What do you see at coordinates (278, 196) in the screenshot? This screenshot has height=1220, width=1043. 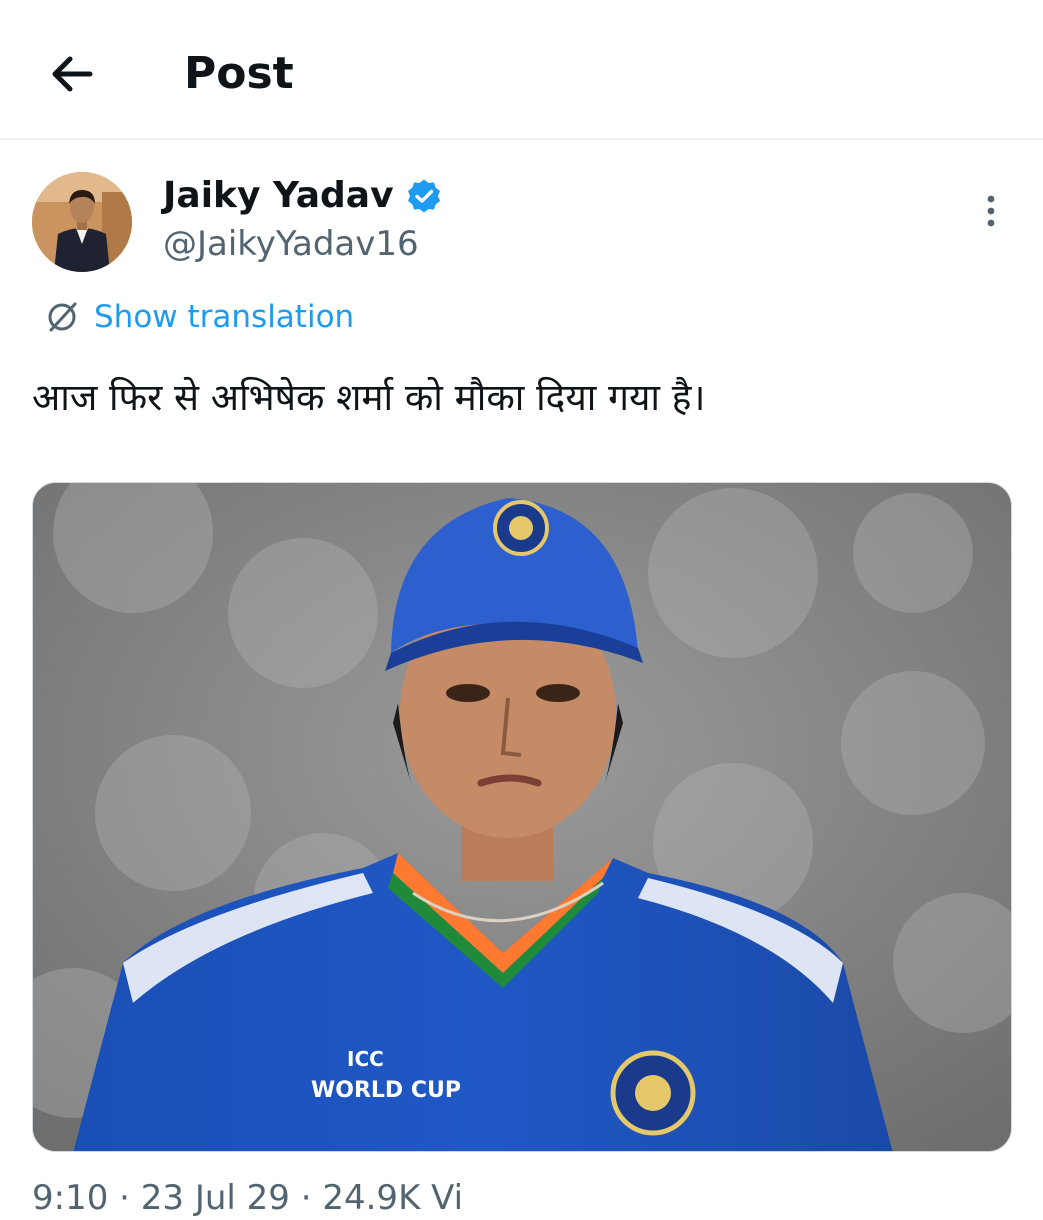 I see `author-name: Jaiky Yadav` at bounding box center [278, 196].